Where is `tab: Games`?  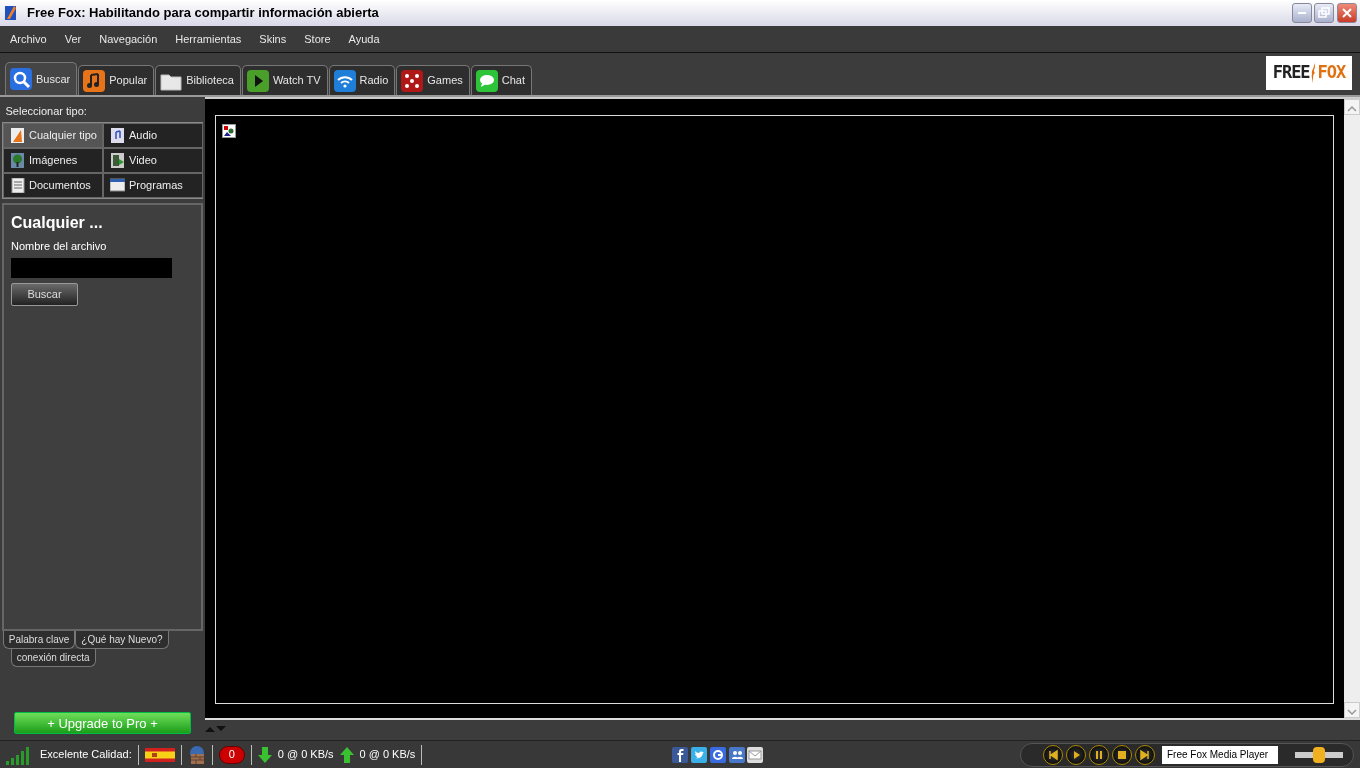 tab: Games is located at coordinates (433, 80).